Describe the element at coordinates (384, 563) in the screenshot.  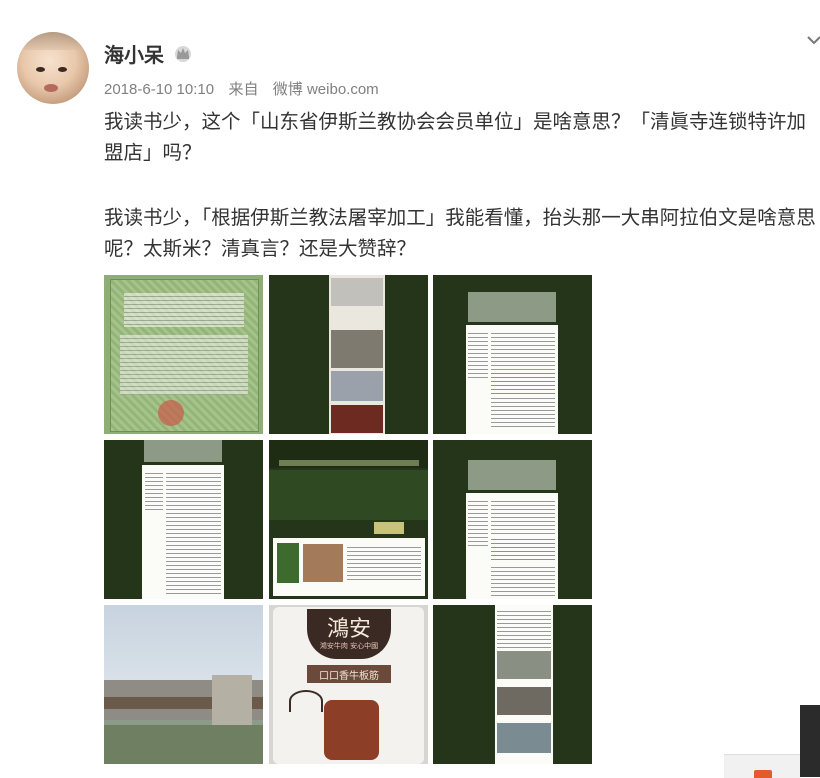
I see `news-text` at that location.